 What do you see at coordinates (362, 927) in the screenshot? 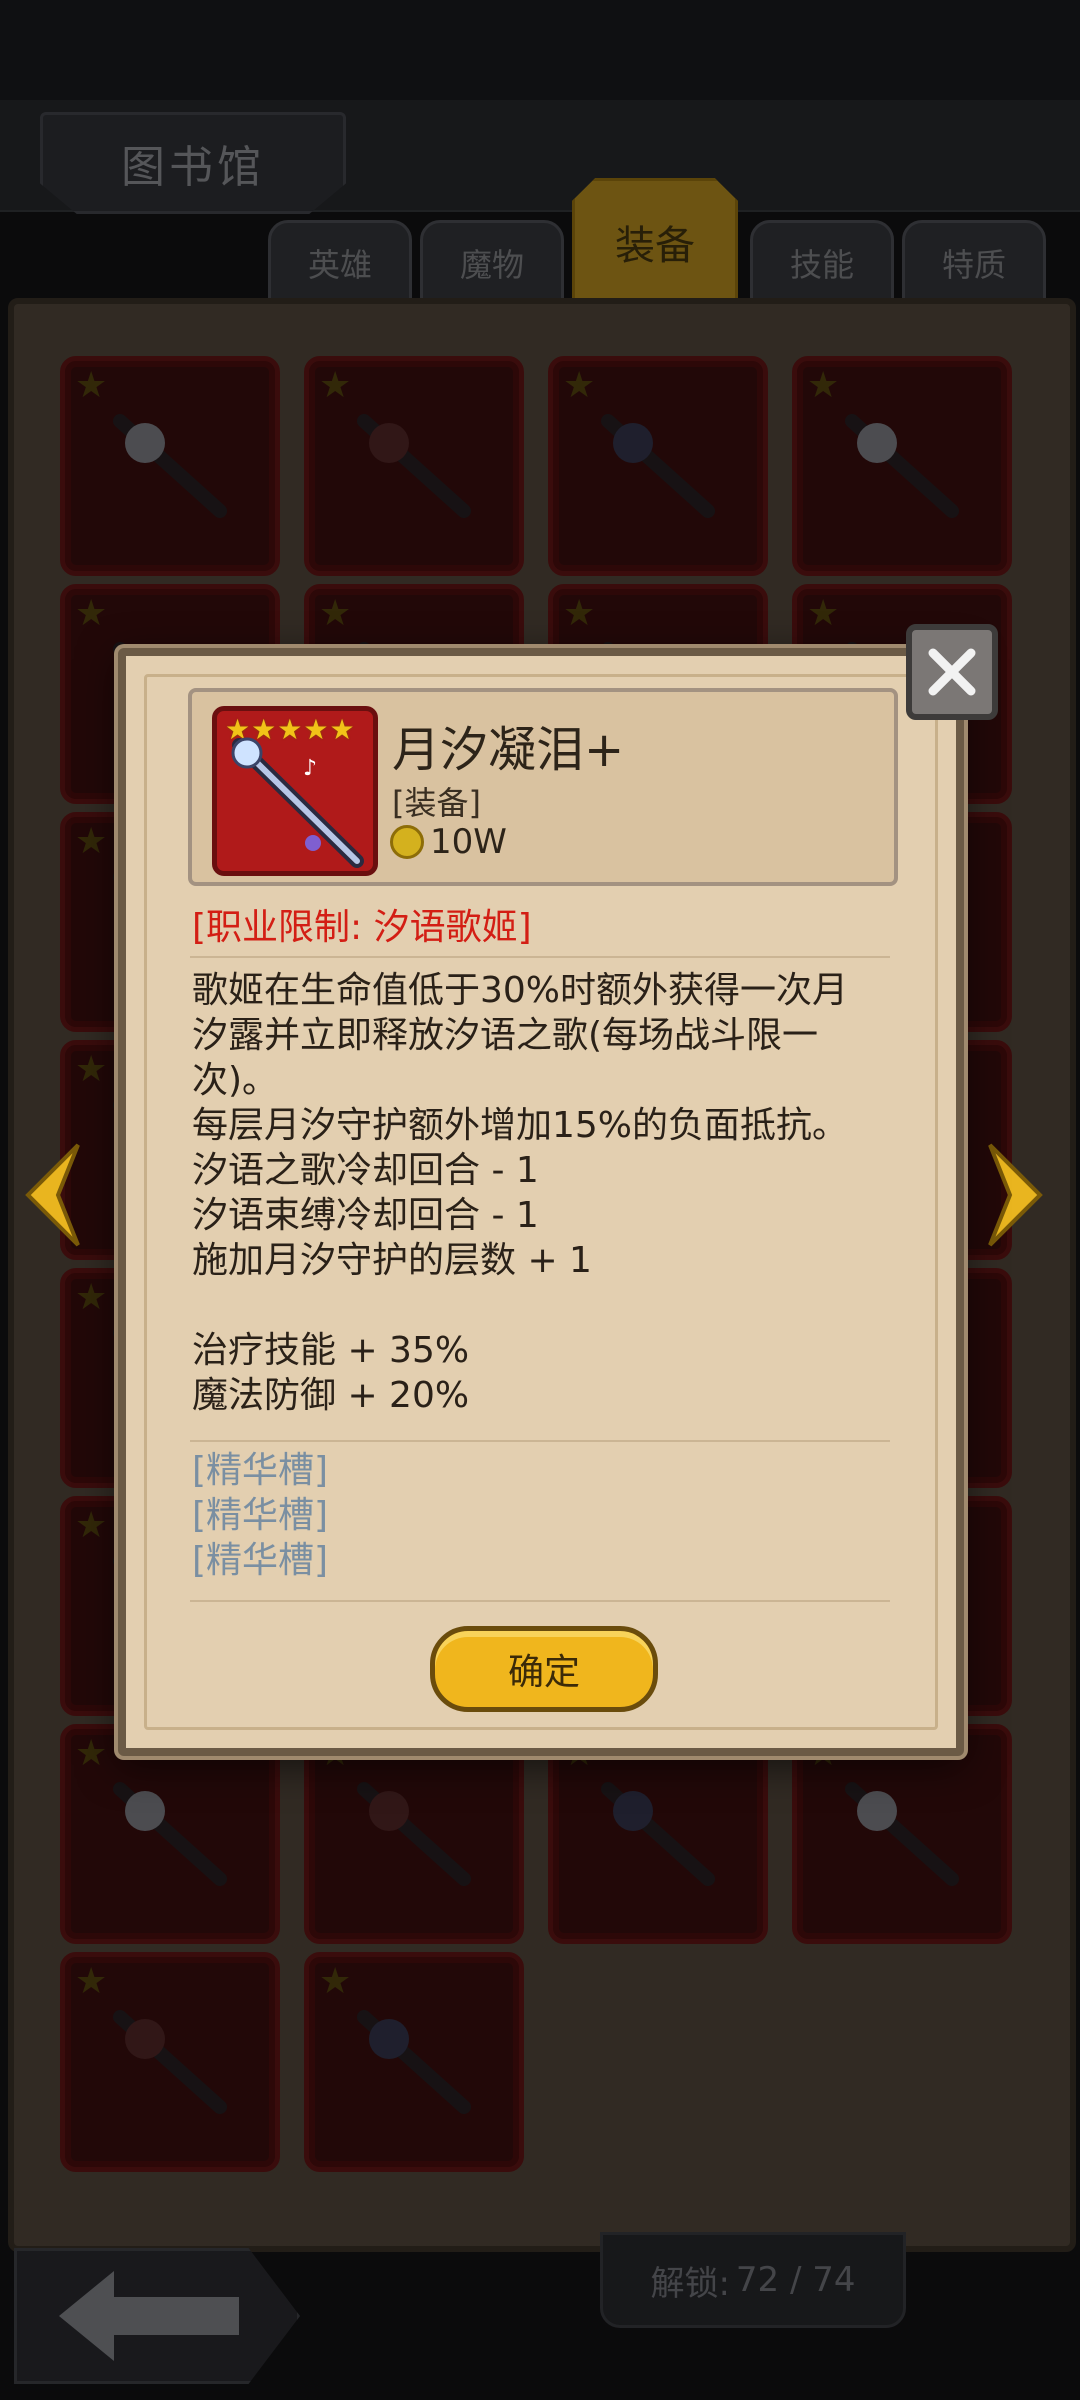
I see `class-restriction: [职业限制: 汐语歌姬]` at bounding box center [362, 927].